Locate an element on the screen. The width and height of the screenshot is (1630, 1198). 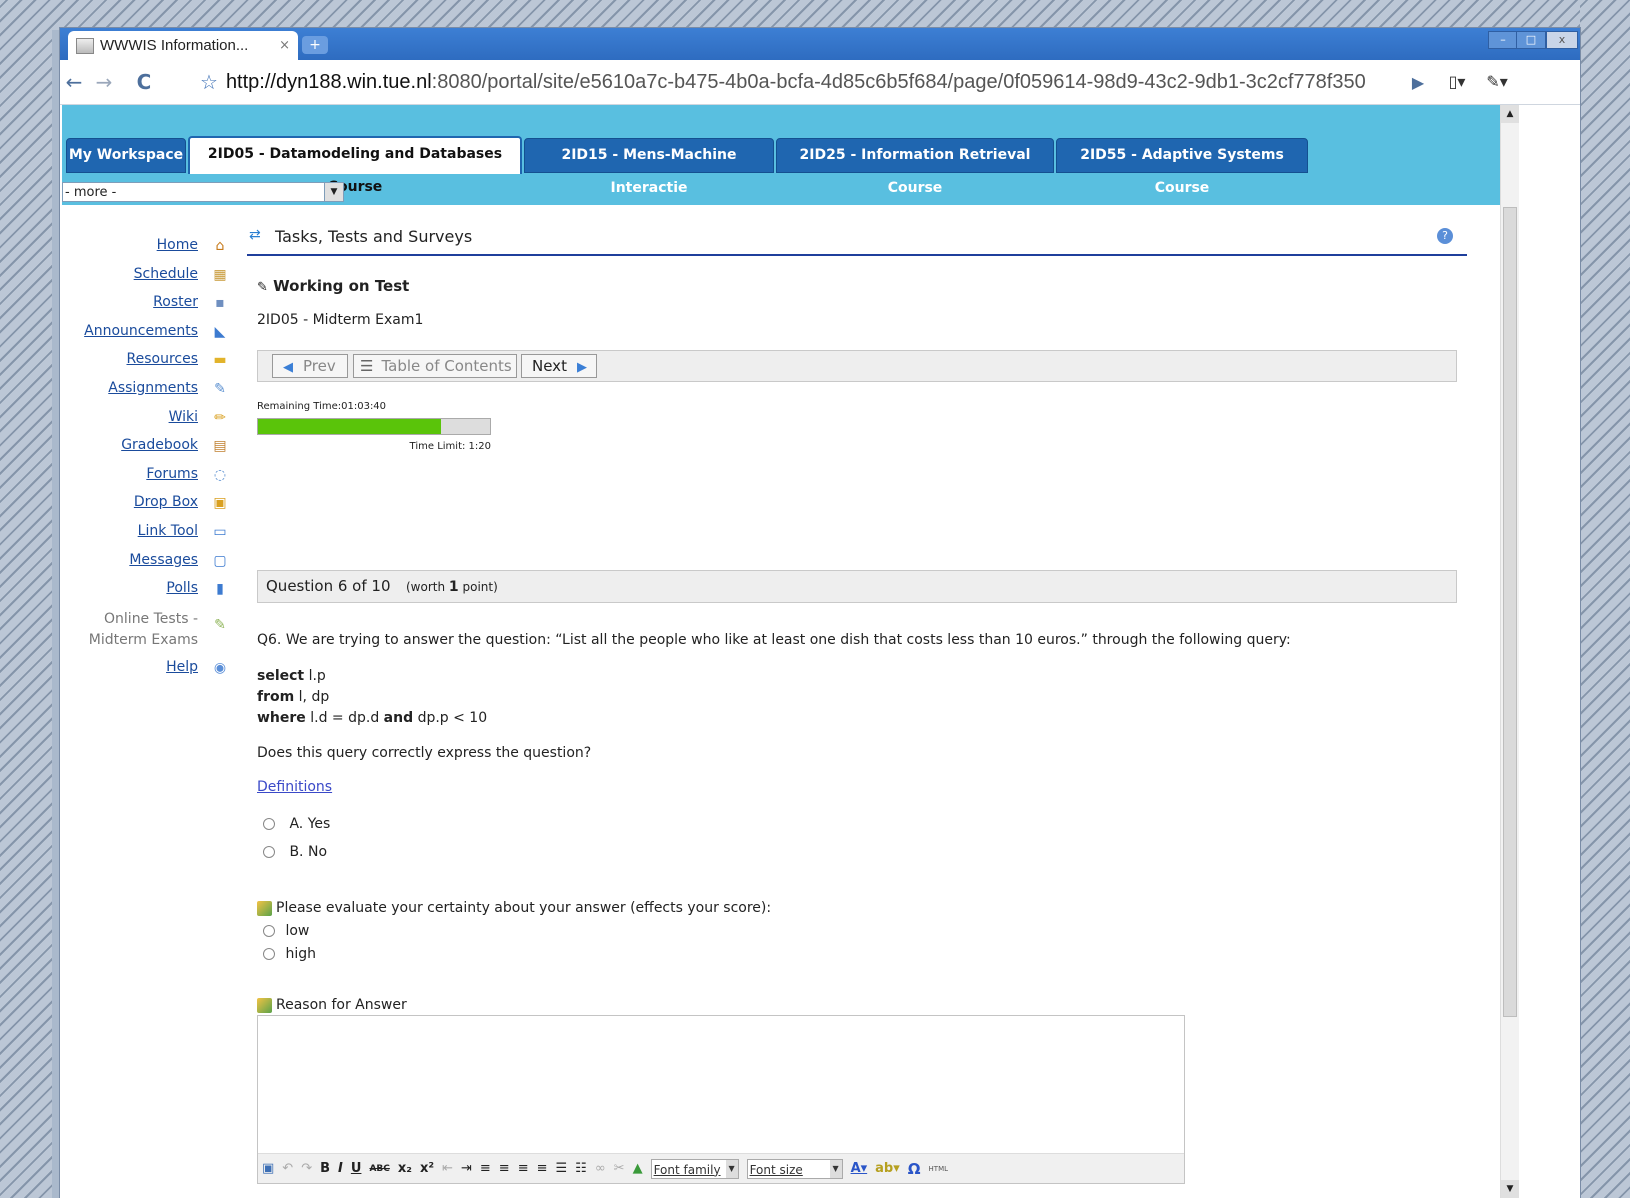
reason-textarea is located at coordinates (721, 1084).